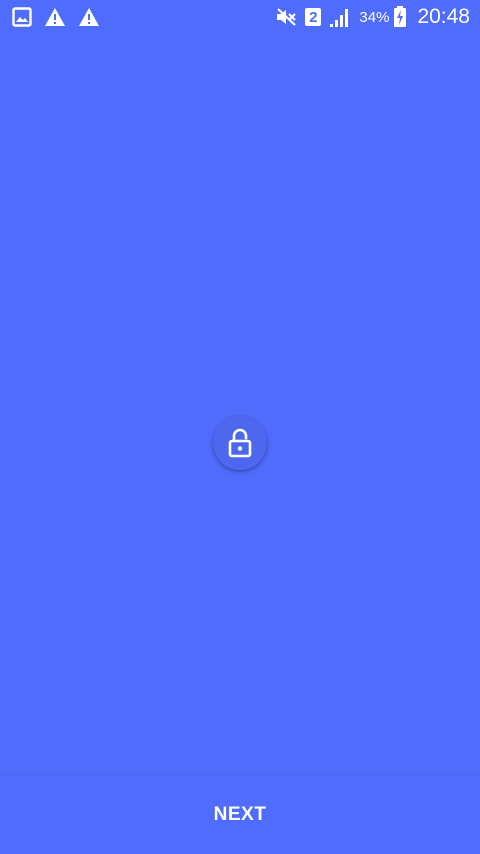 This screenshot has width=480, height=854. I want to click on image-icon, so click(22, 17).